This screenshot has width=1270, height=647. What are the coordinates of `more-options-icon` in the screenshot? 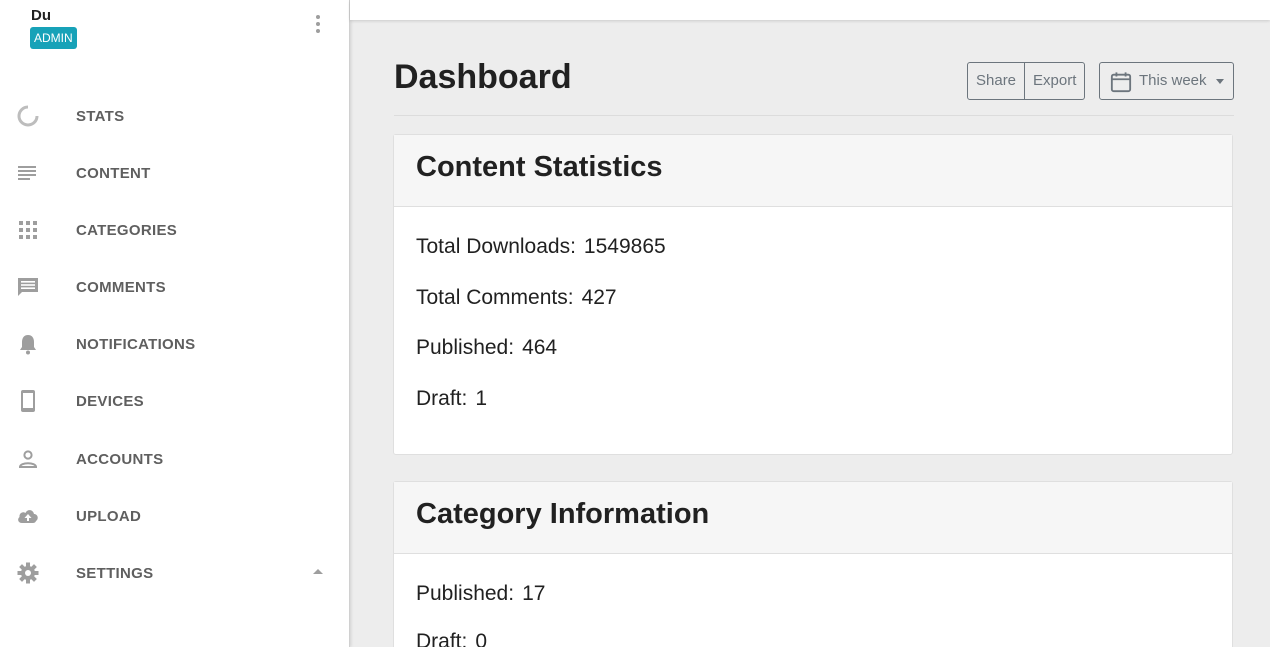 It's located at (318, 26).